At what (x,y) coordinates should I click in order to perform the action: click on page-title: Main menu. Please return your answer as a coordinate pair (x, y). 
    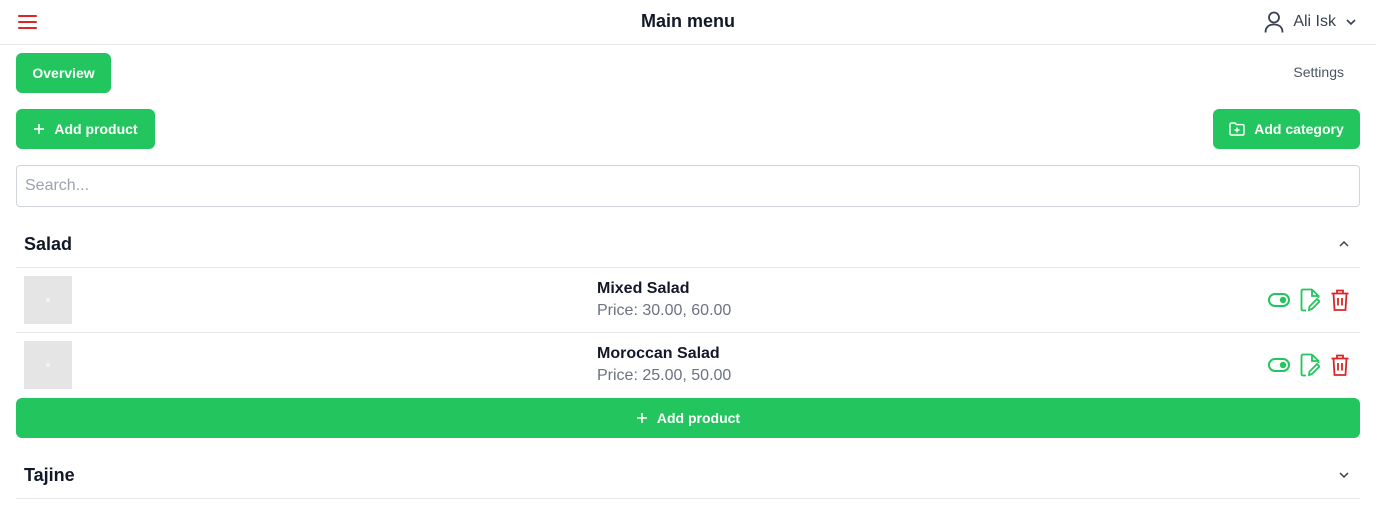
    Looking at the image, I should click on (687, 21).